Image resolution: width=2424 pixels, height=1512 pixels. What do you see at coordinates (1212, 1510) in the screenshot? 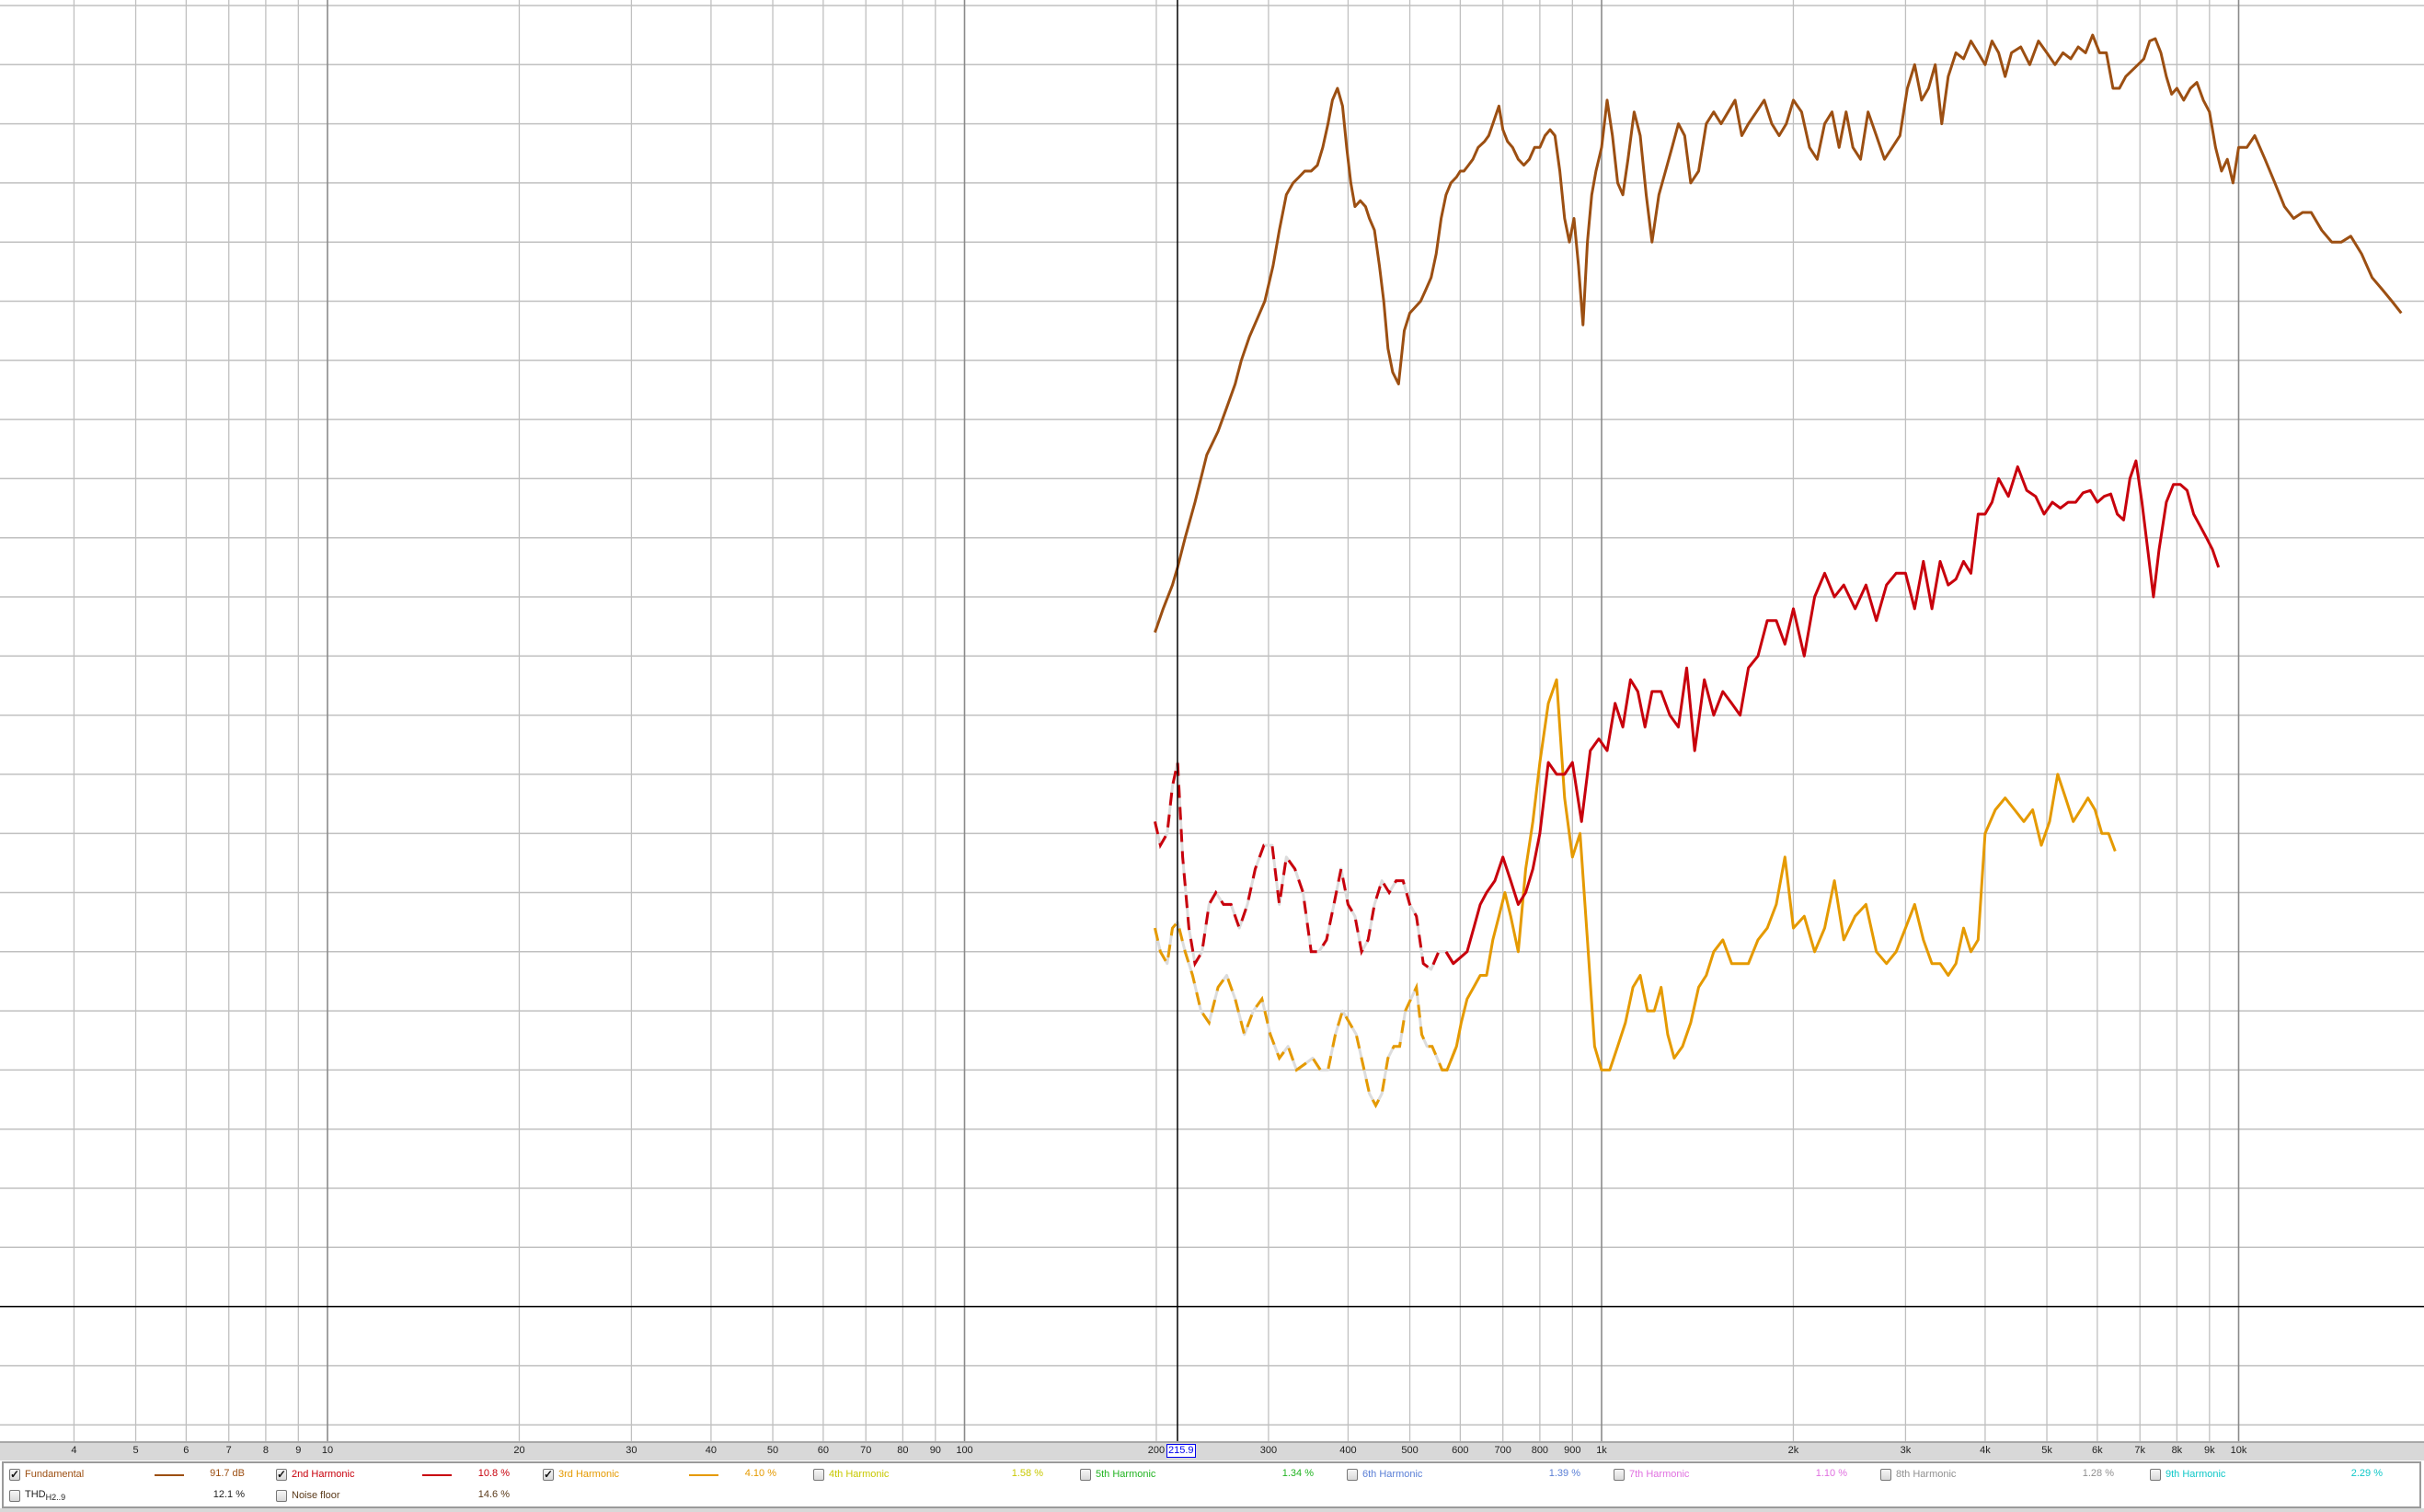
I see `legend-bottom-border` at bounding box center [1212, 1510].